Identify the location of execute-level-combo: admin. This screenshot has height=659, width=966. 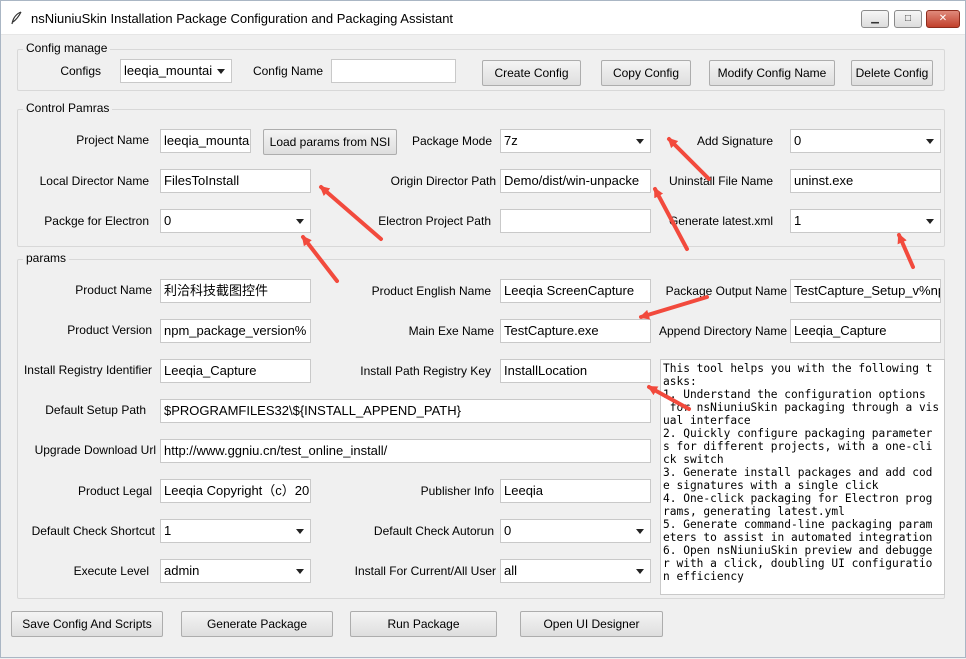
(235, 571).